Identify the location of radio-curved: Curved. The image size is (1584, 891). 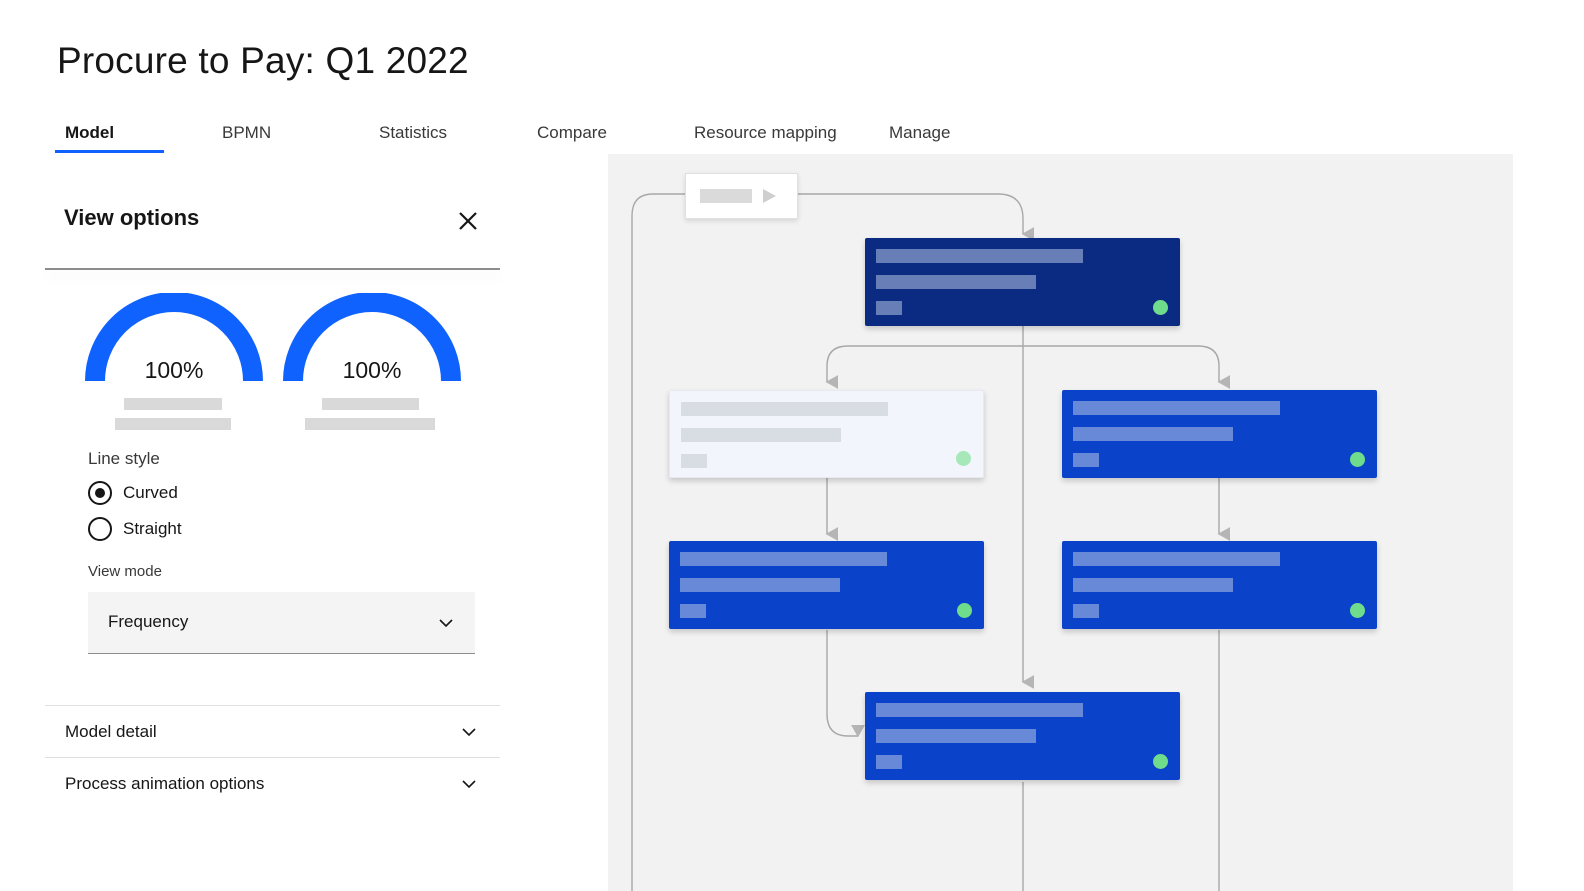
(133, 493).